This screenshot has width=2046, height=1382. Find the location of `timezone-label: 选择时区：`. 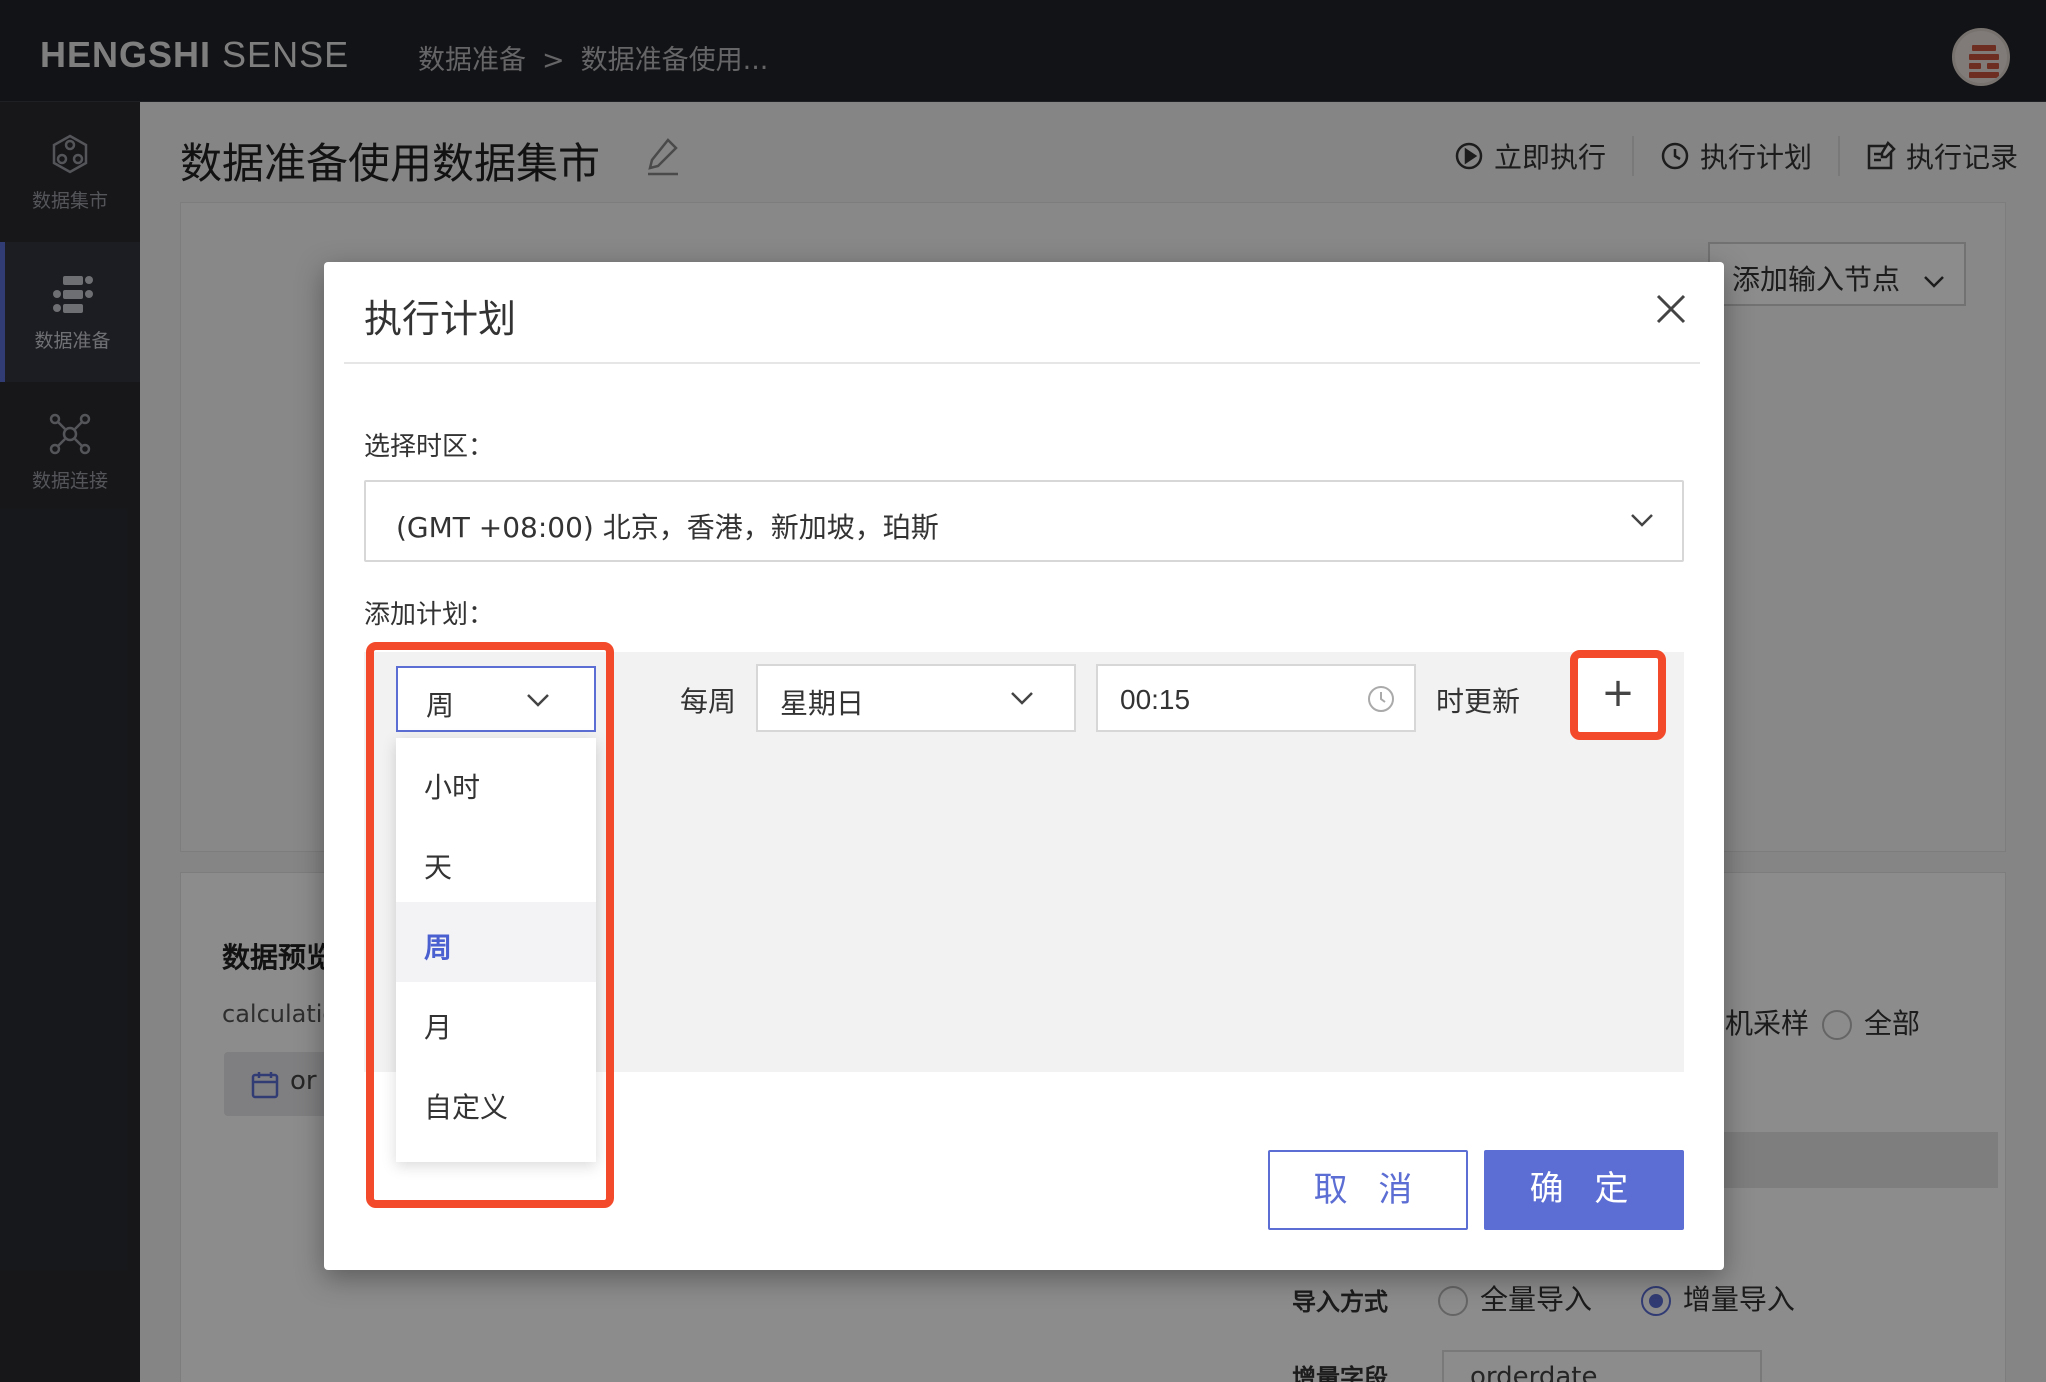

timezone-label: 选择时区： is located at coordinates (429, 447).